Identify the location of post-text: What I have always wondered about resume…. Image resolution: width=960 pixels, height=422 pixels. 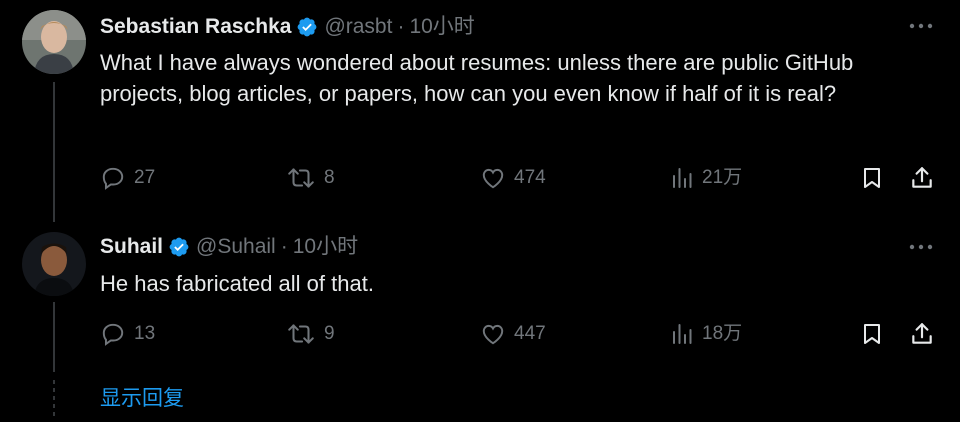
(477, 78).